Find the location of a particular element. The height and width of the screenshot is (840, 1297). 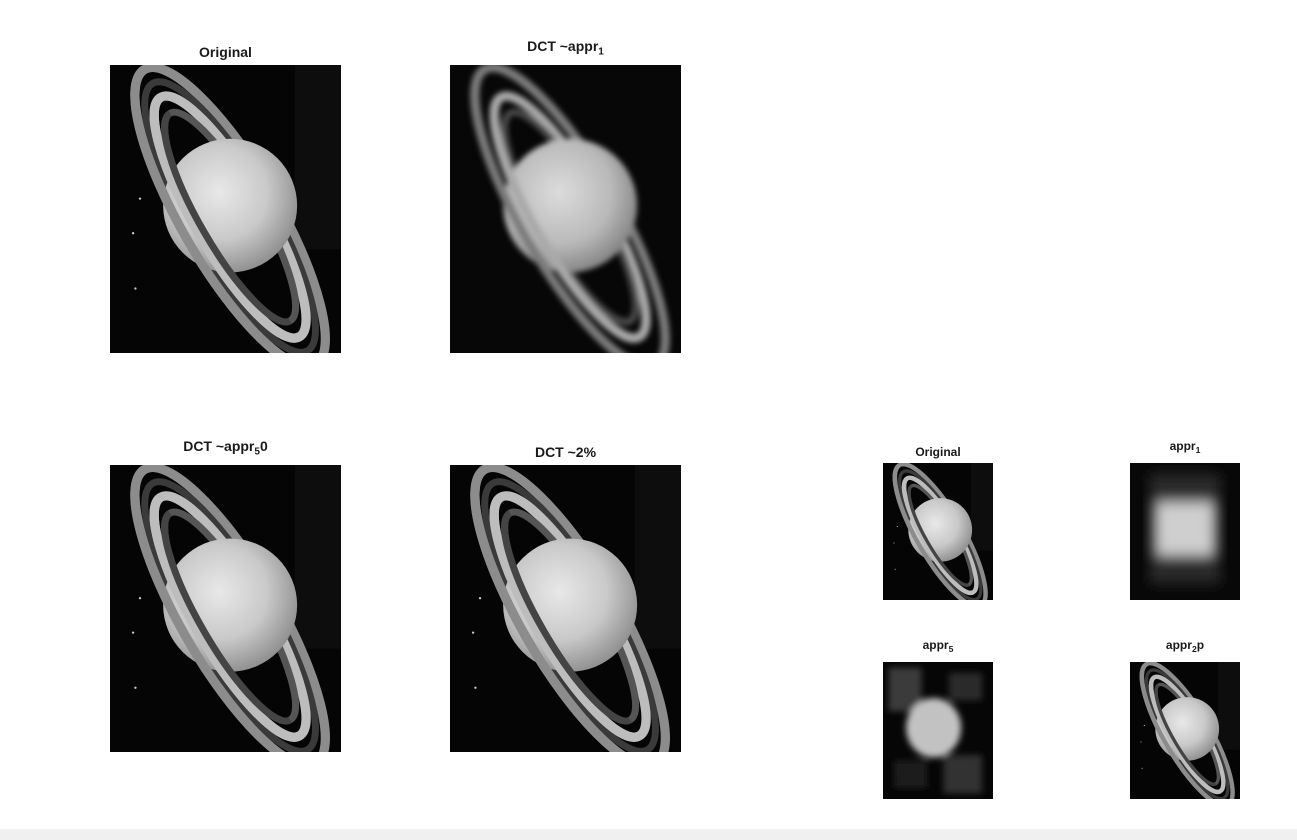

panel-small-appr1: appr1 is located at coordinates (1185, 519).